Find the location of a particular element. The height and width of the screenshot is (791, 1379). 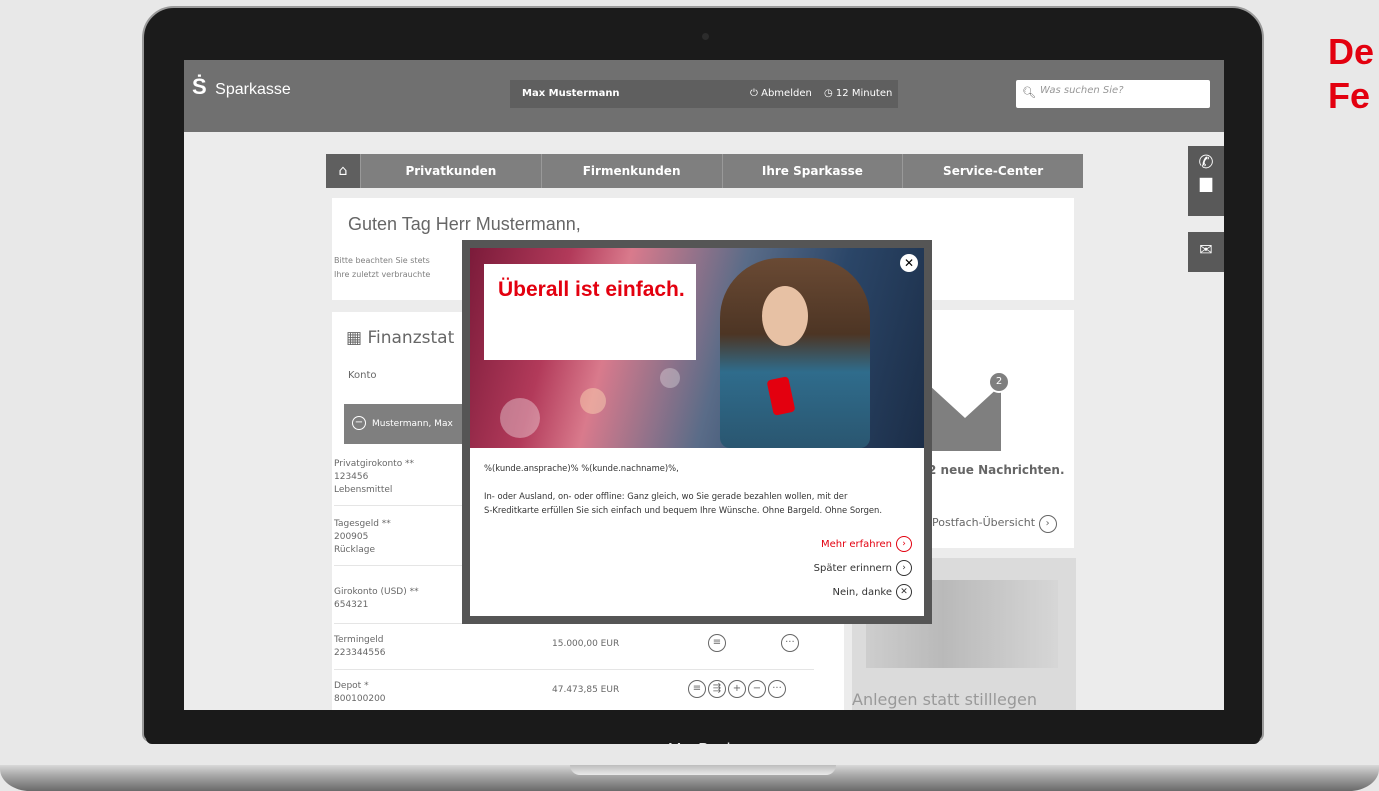

side-headline: De Fe is located at coordinates (1351, 73).